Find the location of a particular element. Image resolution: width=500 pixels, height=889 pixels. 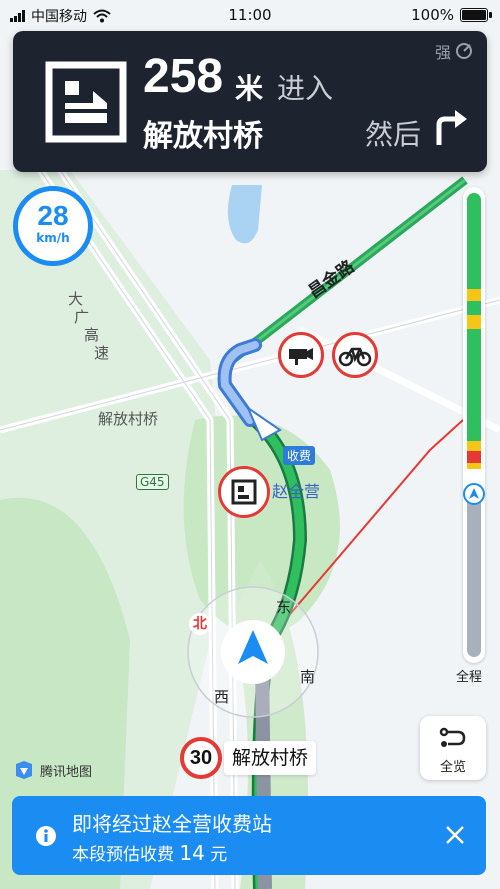

fee-amount: 14 is located at coordinates (192, 853).